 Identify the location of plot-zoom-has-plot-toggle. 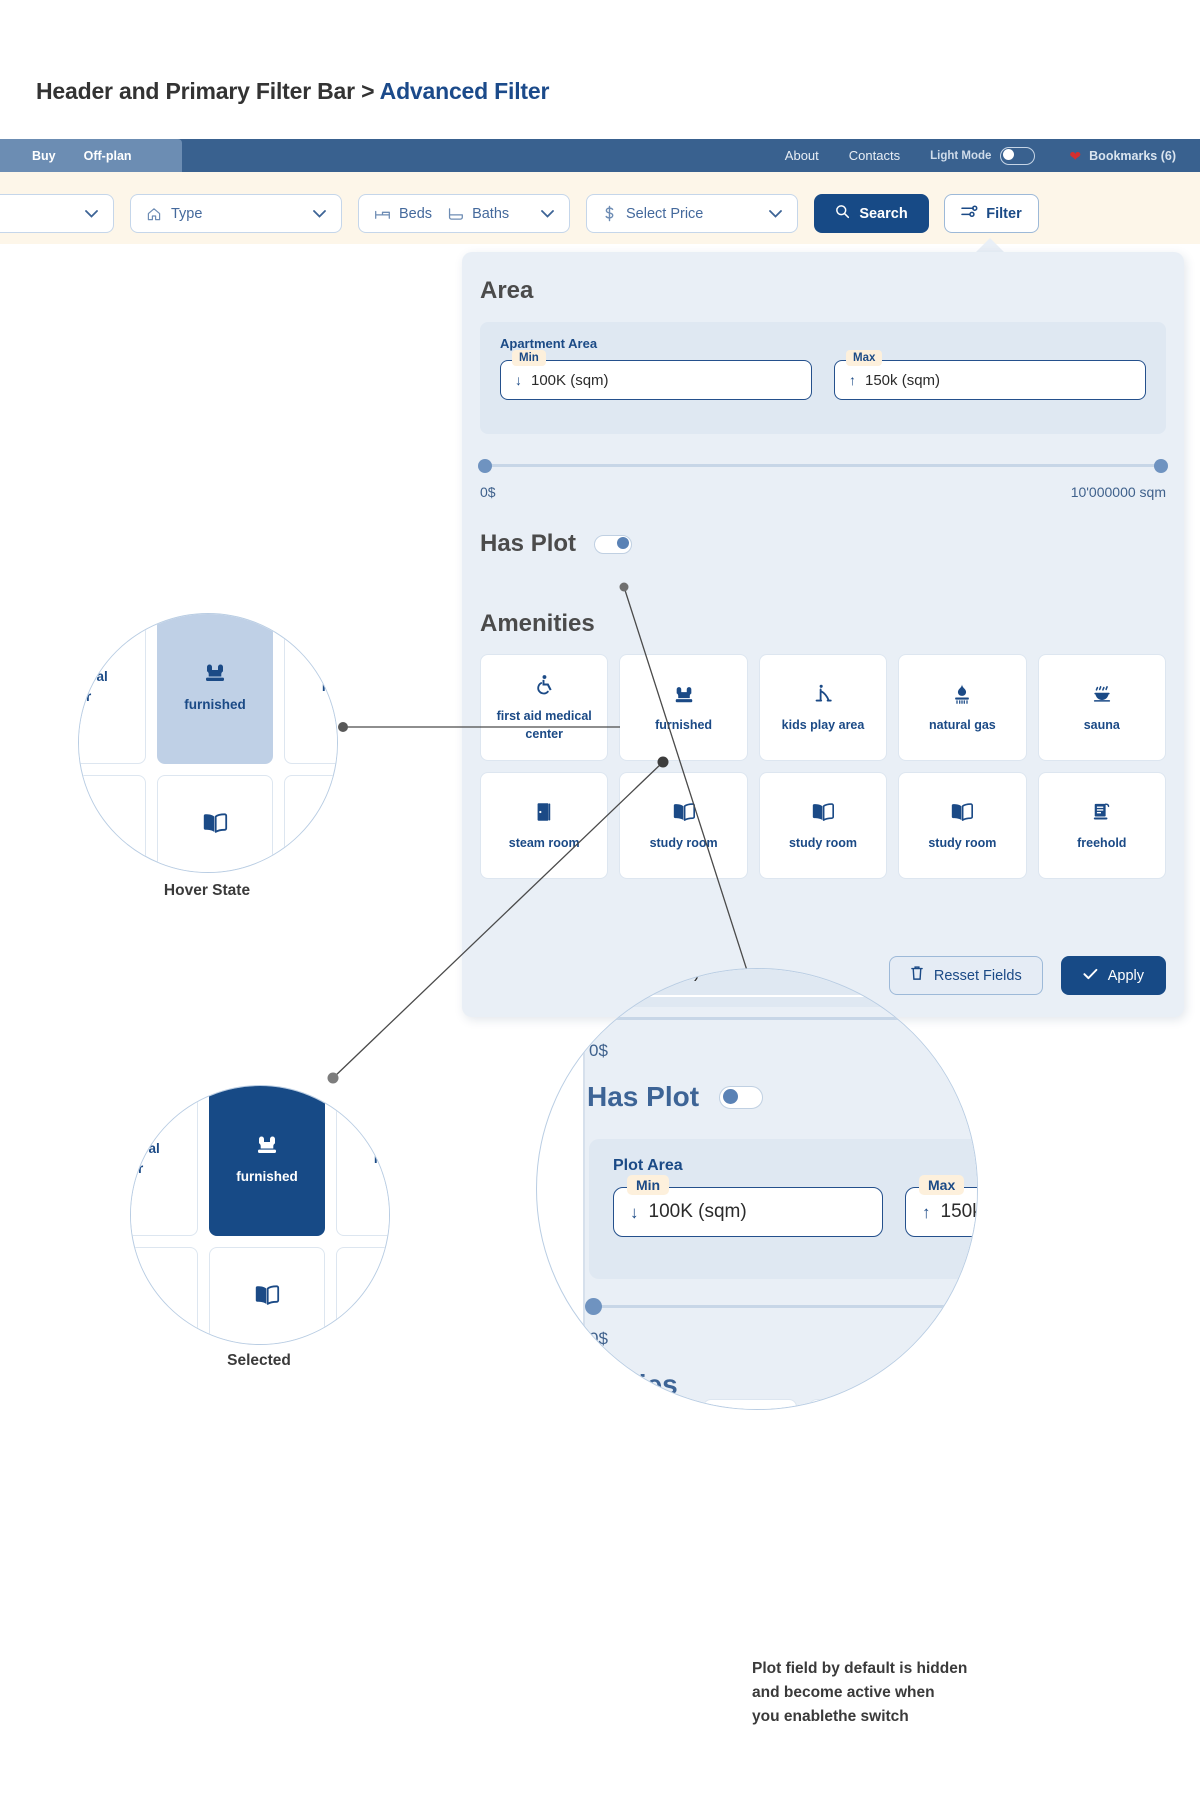
(741, 1097).